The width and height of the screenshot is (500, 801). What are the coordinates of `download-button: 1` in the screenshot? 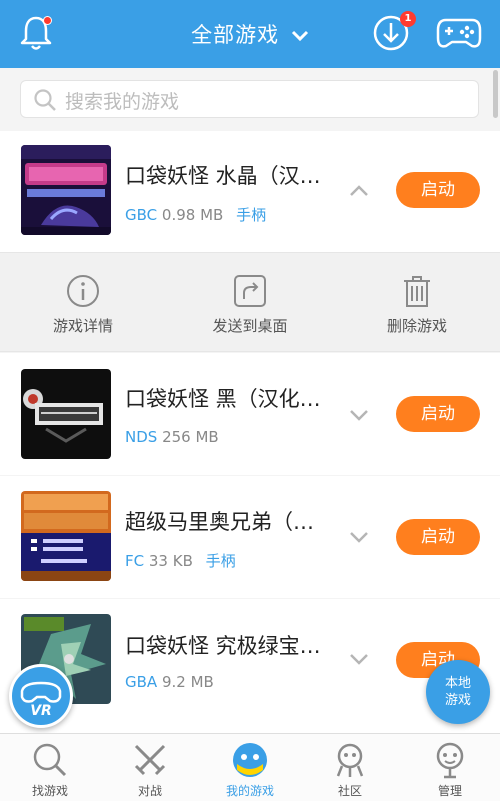 It's located at (394, 31).